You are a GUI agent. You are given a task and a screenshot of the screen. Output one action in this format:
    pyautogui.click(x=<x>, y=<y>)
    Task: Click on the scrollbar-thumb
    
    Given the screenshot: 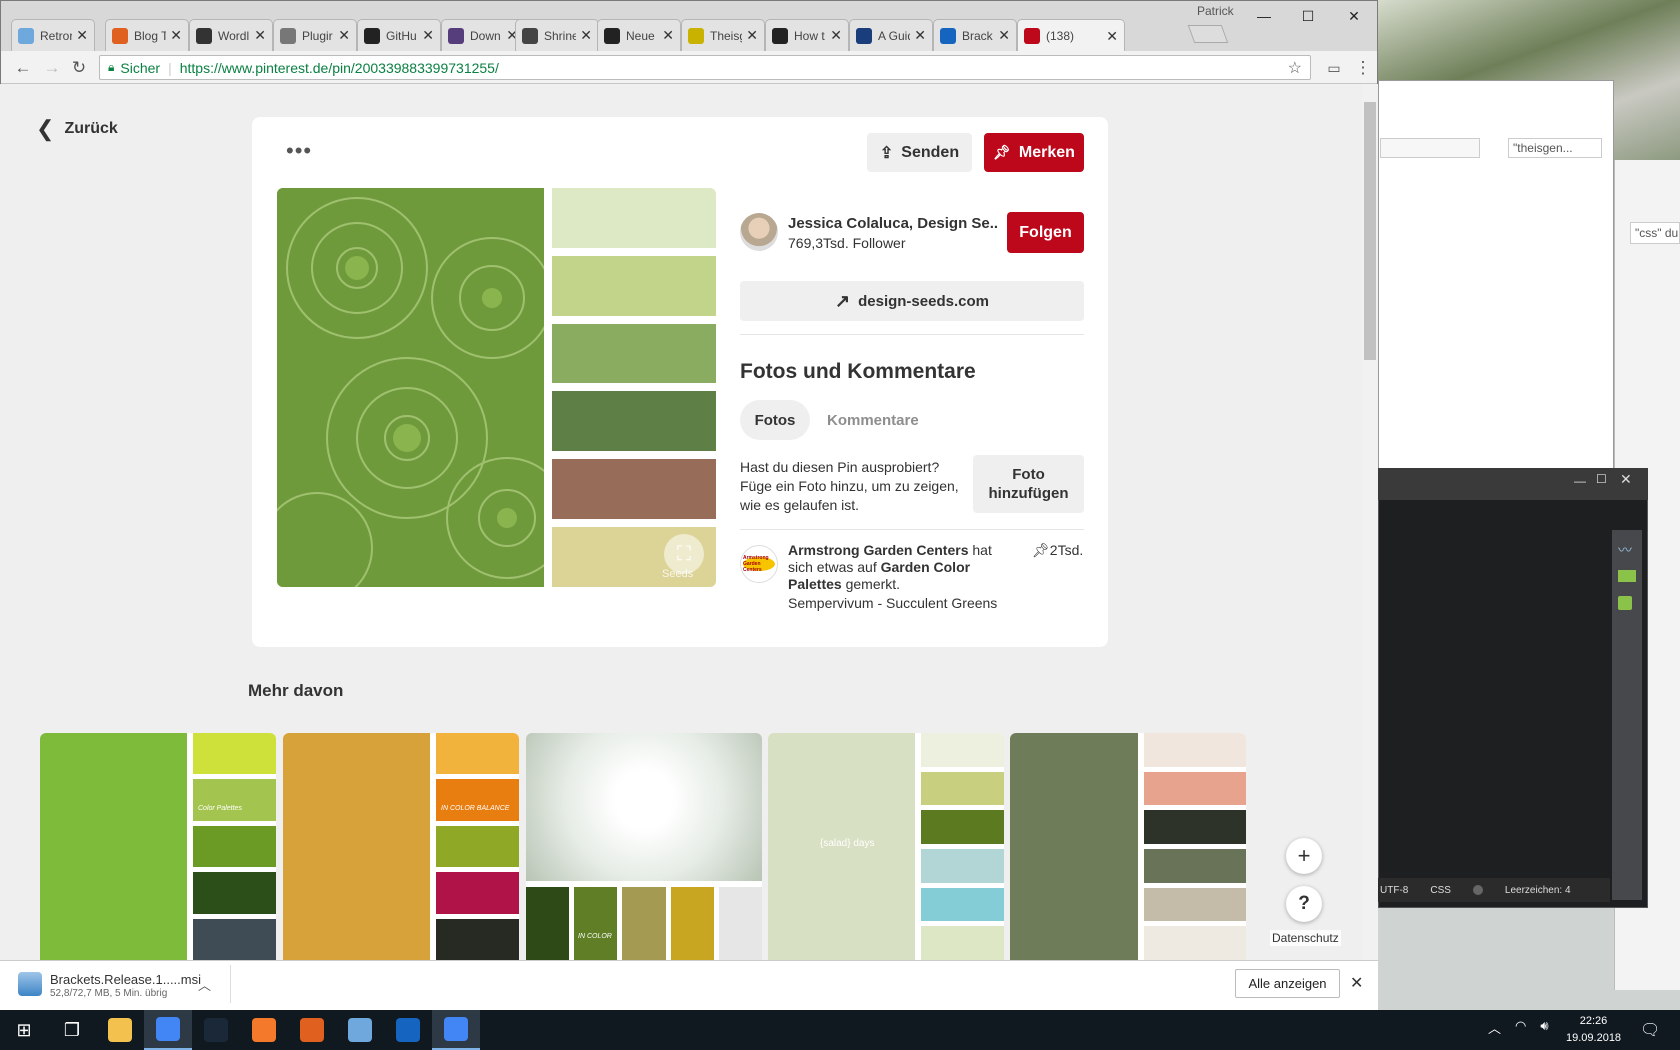 What is the action you would take?
    pyautogui.click(x=1370, y=231)
    